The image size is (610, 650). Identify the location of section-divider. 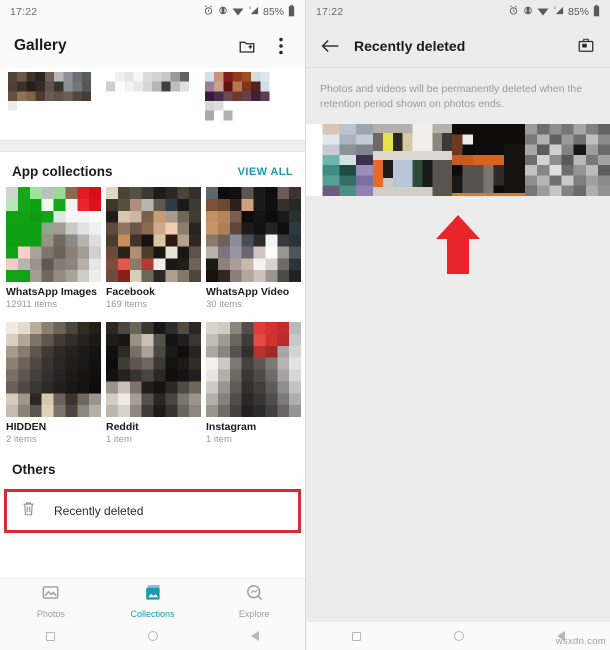
(152, 146).